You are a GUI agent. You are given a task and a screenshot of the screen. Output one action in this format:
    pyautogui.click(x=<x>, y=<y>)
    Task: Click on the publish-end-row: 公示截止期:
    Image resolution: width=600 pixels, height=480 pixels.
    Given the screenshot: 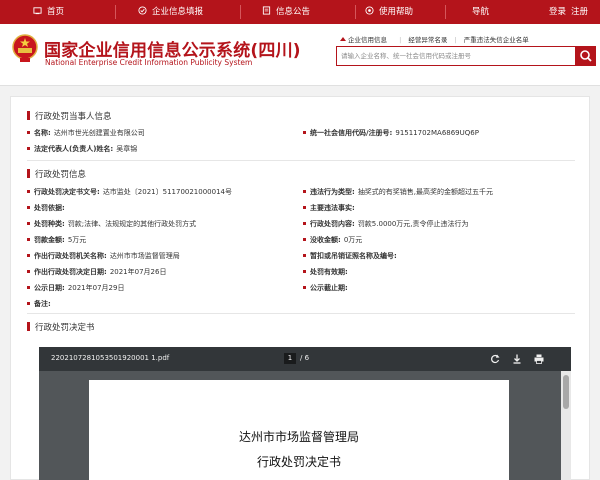 What is the action you would take?
    pyautogui.click(x=327, y=288)
    